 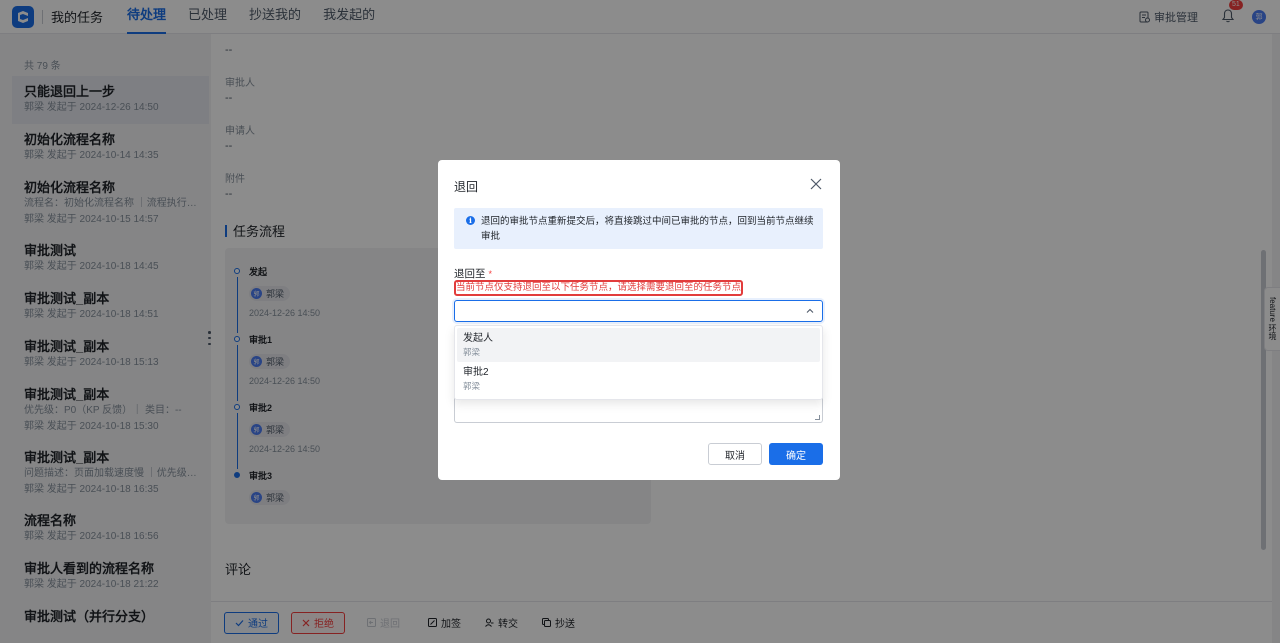 What do you see at coordinates (638, 379) in the screenshot?
I see `dropdown-option-approval2: 审批2 郭梁` at bounding box center [638, 379].